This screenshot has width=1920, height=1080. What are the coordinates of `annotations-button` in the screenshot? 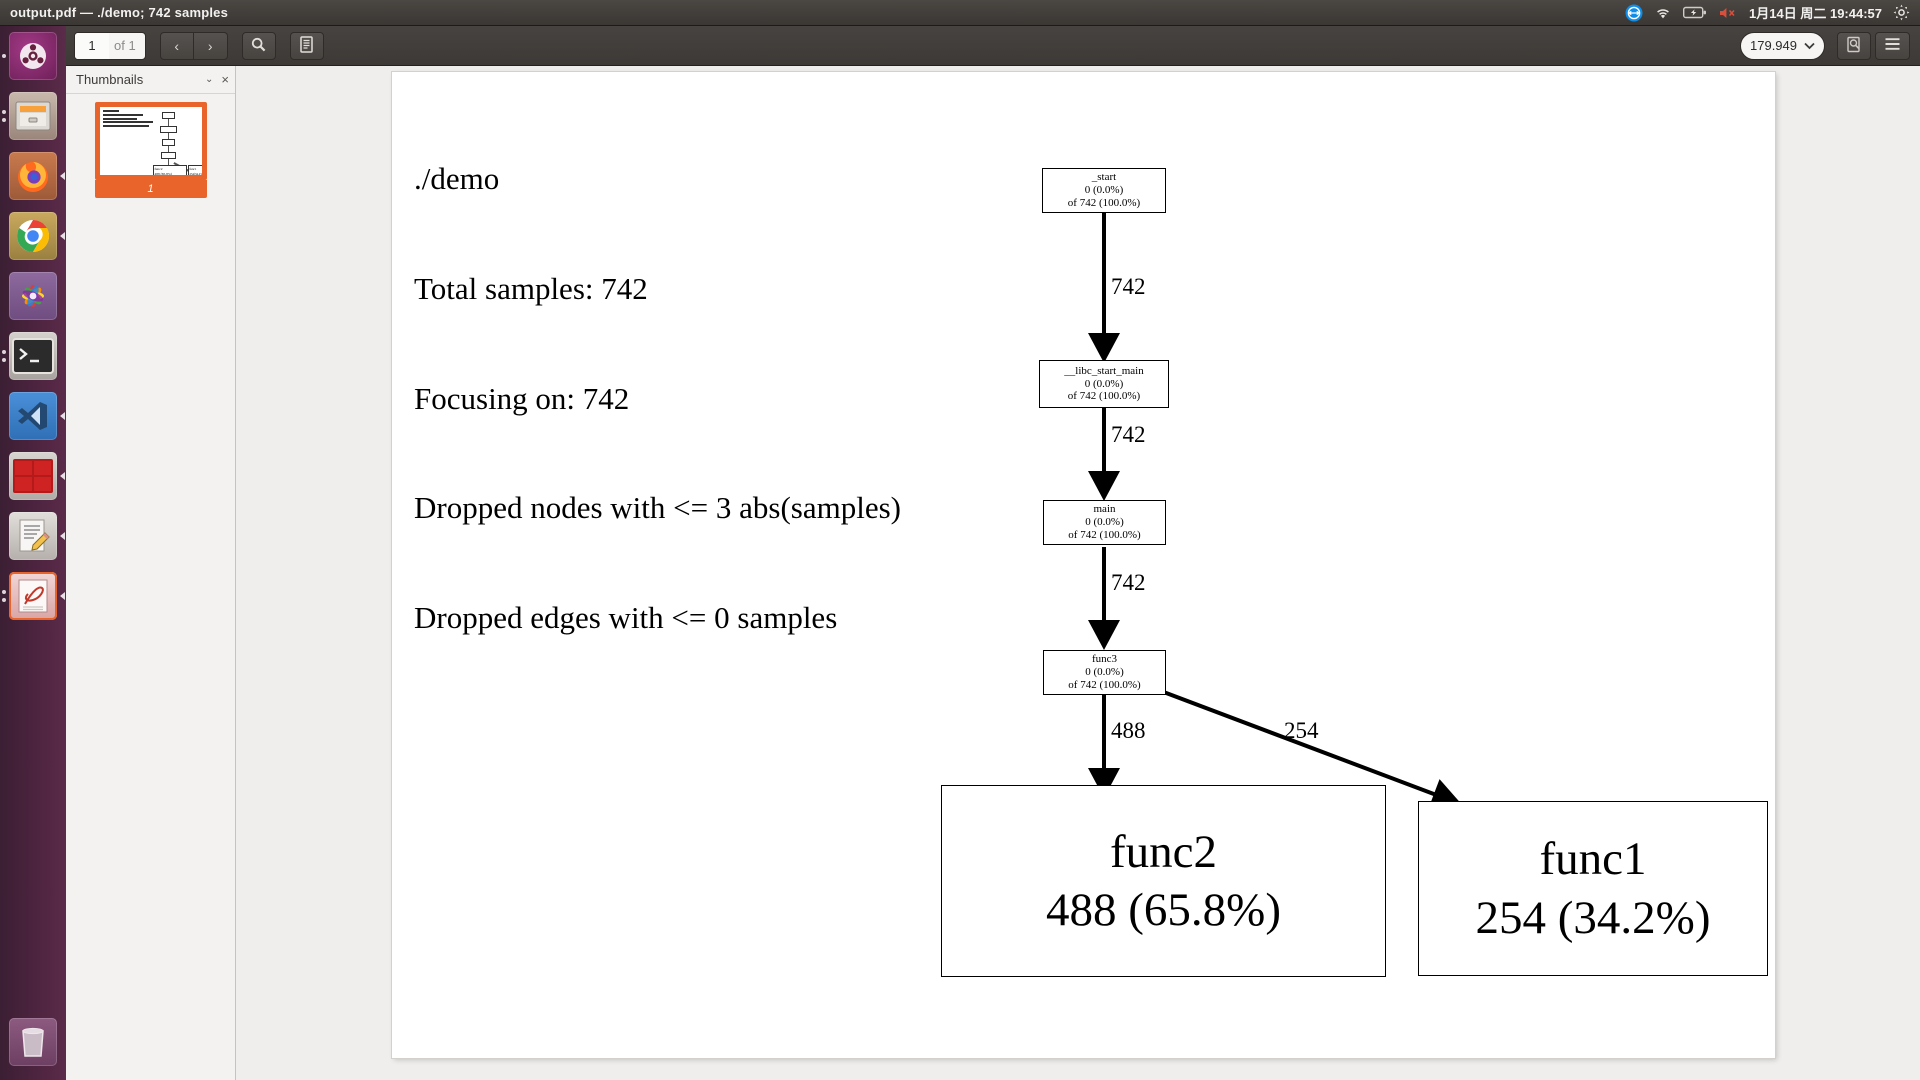 It's located at (306, 45).